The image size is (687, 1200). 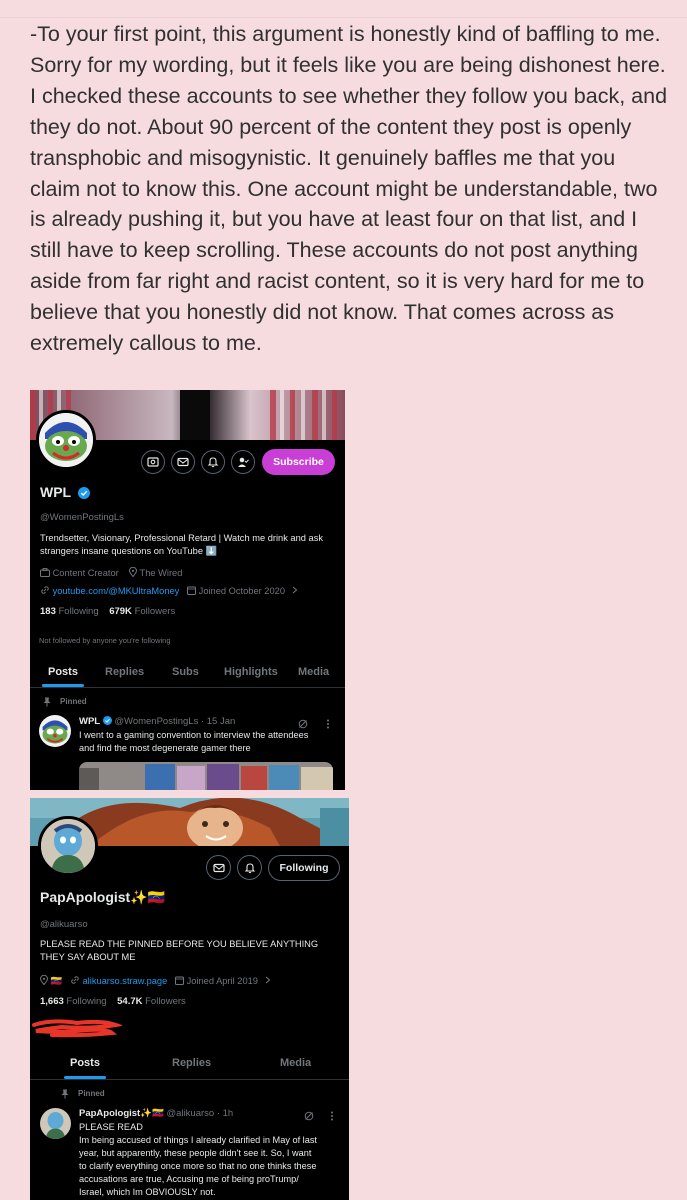 What do you see at coordinates (111, 1127) in the screenshot?
I see `post-text-line-1: PLEASE READ` at bounding box center [111, 1127].